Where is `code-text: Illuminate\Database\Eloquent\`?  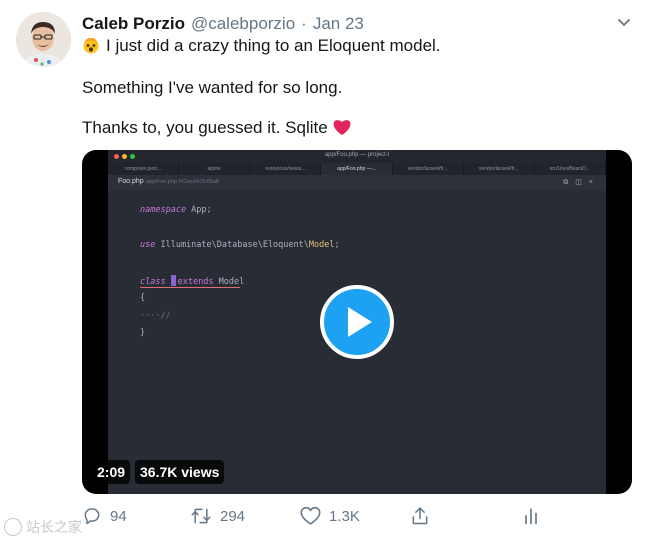 code-text: Illuminate\Database\Eloquent\ is located at coordinates (232, 245).